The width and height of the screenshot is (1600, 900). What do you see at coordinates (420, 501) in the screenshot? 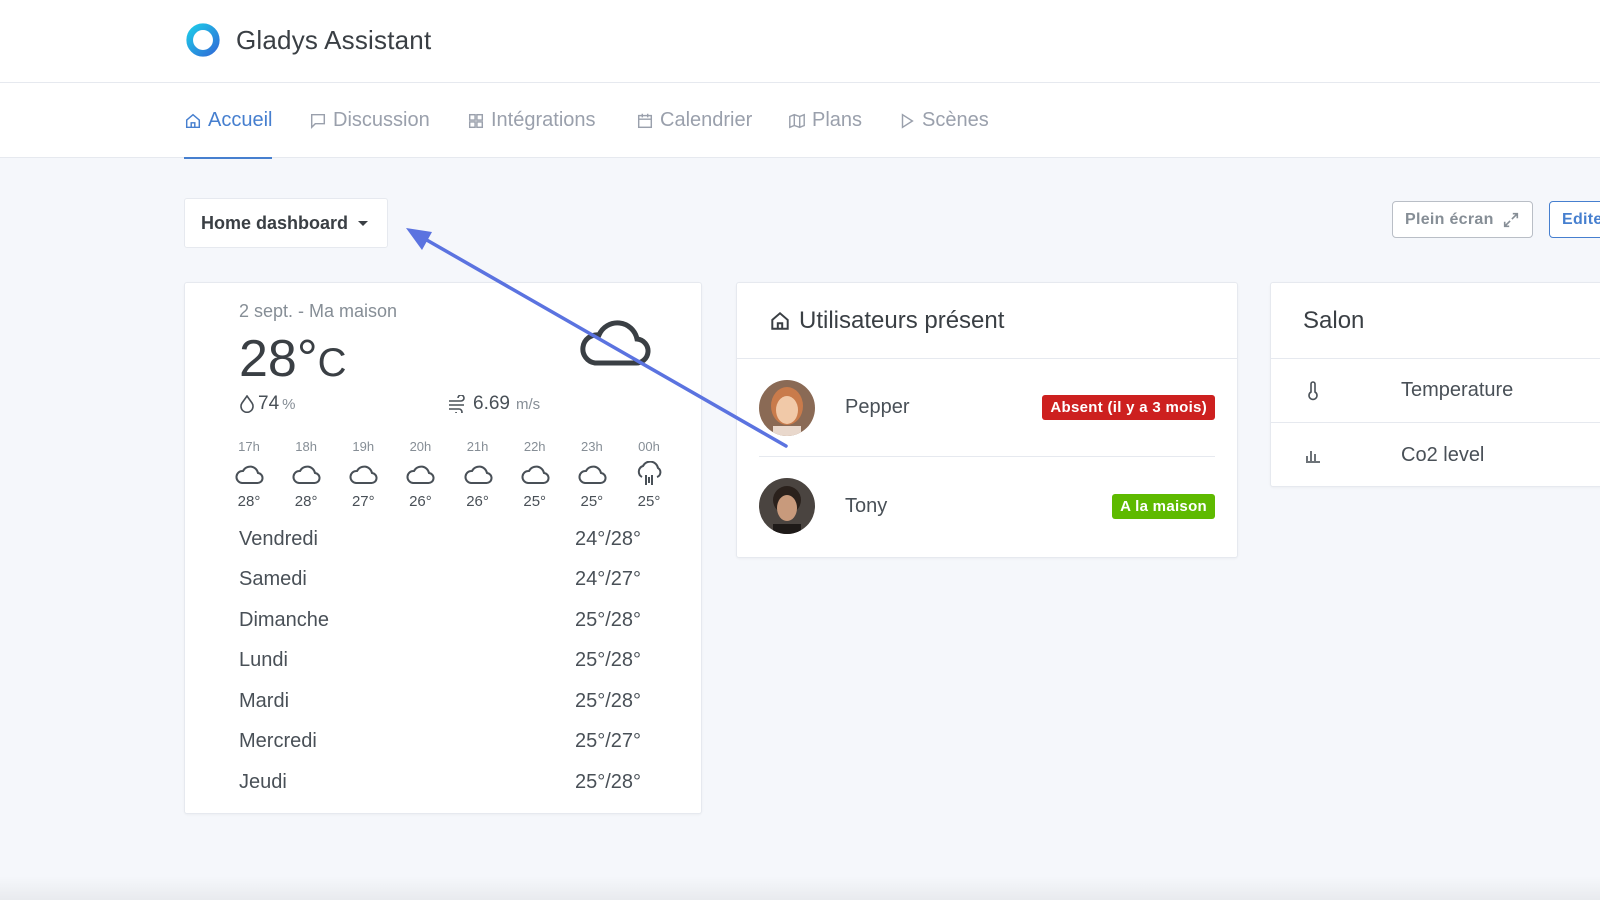
I see `hour-temp: 26°` at bounding box center [420, 501].